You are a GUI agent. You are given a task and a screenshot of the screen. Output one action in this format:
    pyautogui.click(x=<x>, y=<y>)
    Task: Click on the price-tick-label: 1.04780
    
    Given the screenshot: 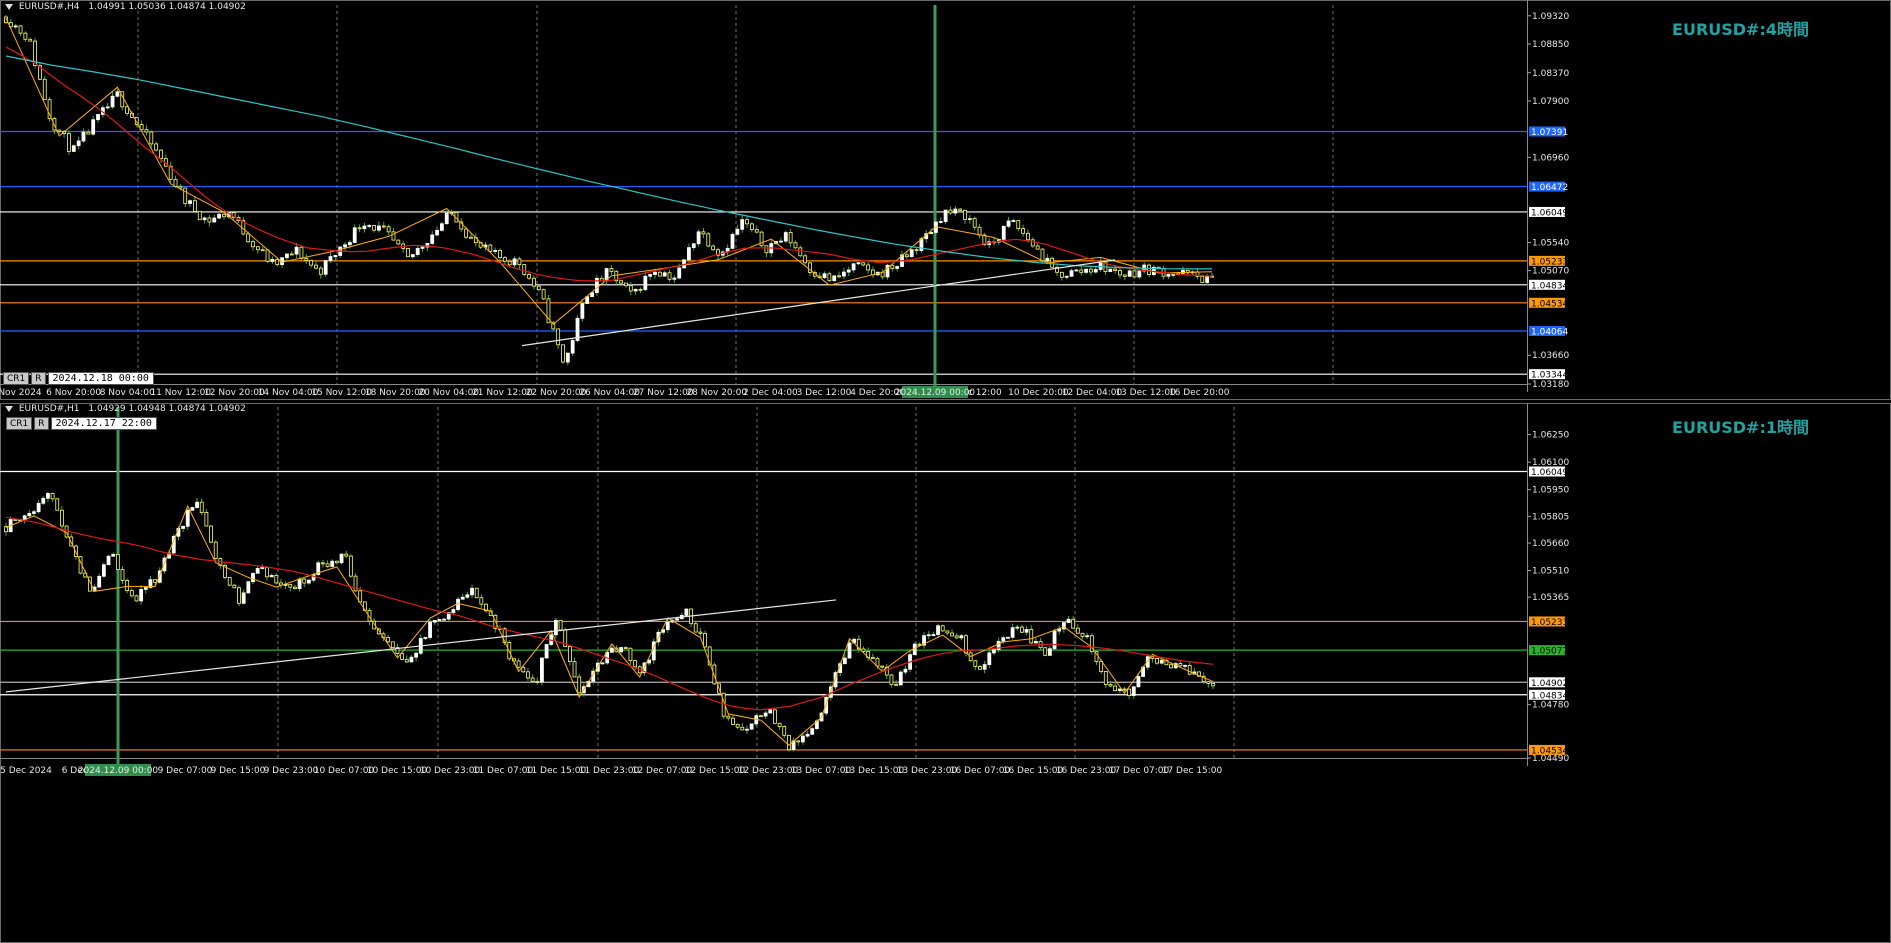 What is the action you would take?
    pyautogui.click(x=1550, y=706)
    